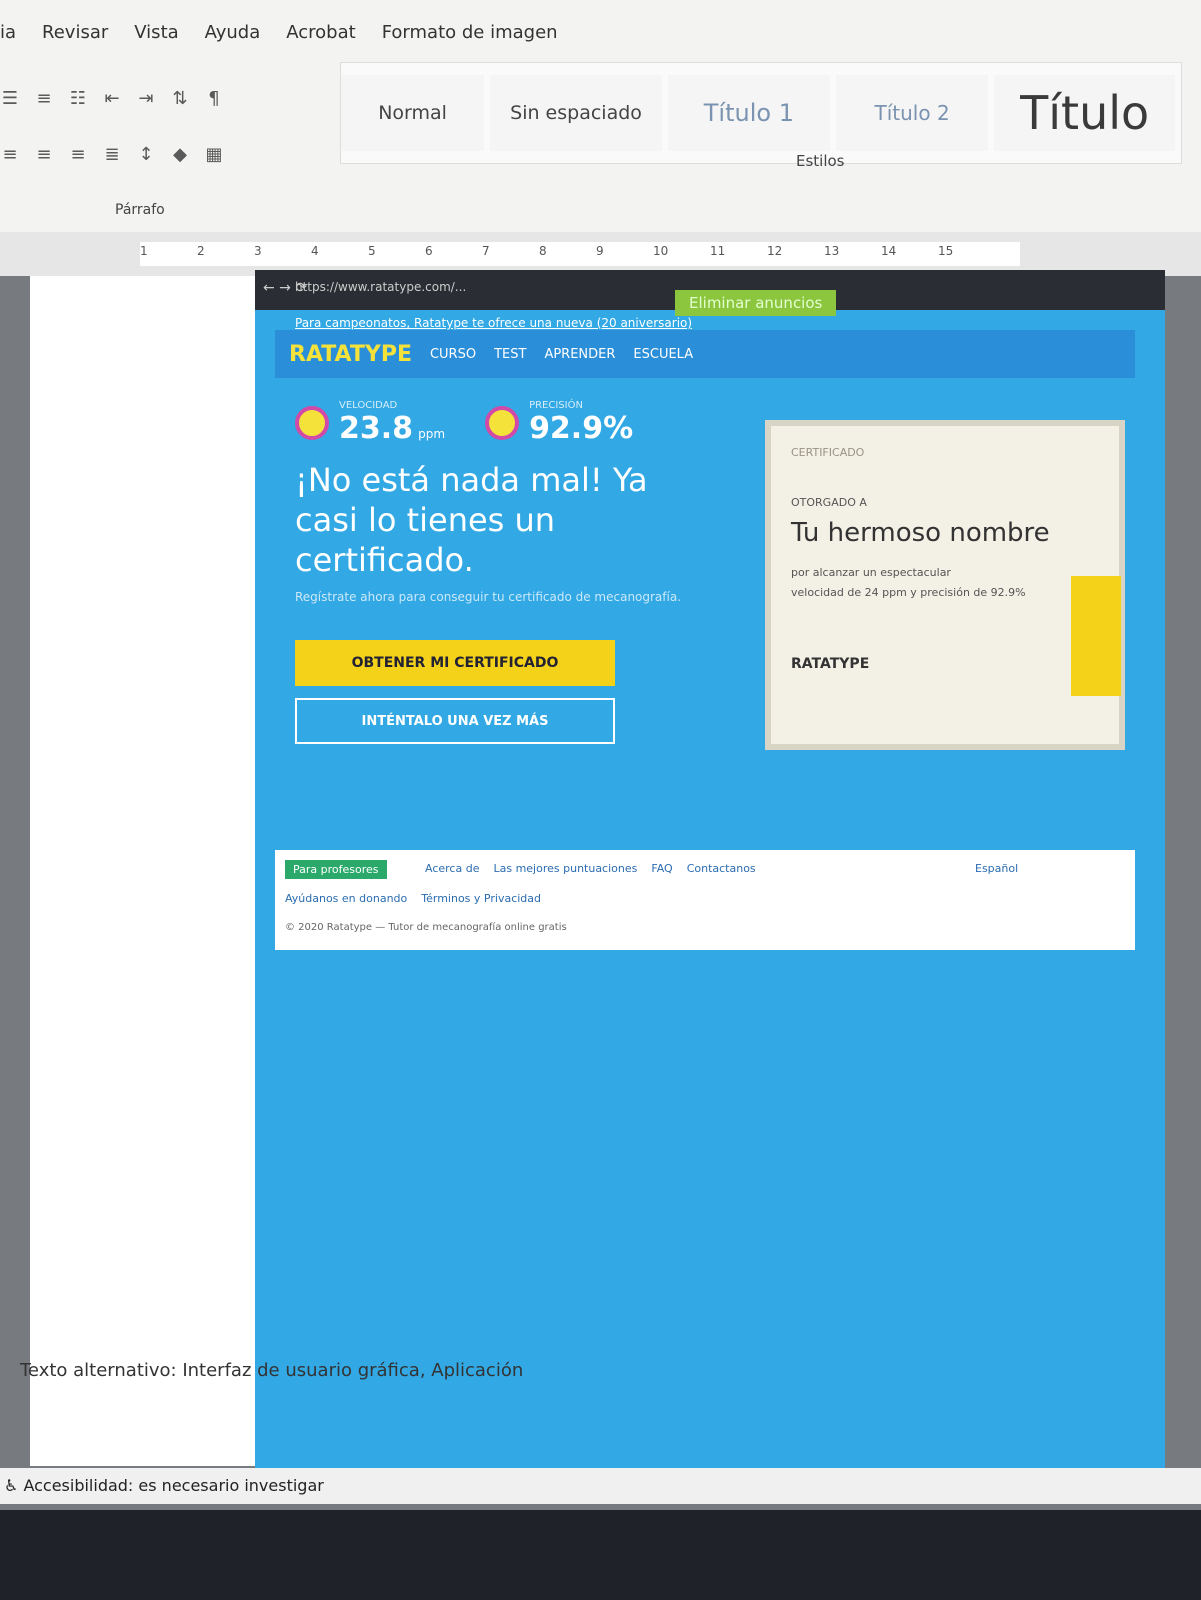 The width and height of the screenshot is (1201, 1600). What do you see at coordinates (912, 113) in the screenshot?
I see `style-titulo2: Título 2` at bounding box center [912, 113].